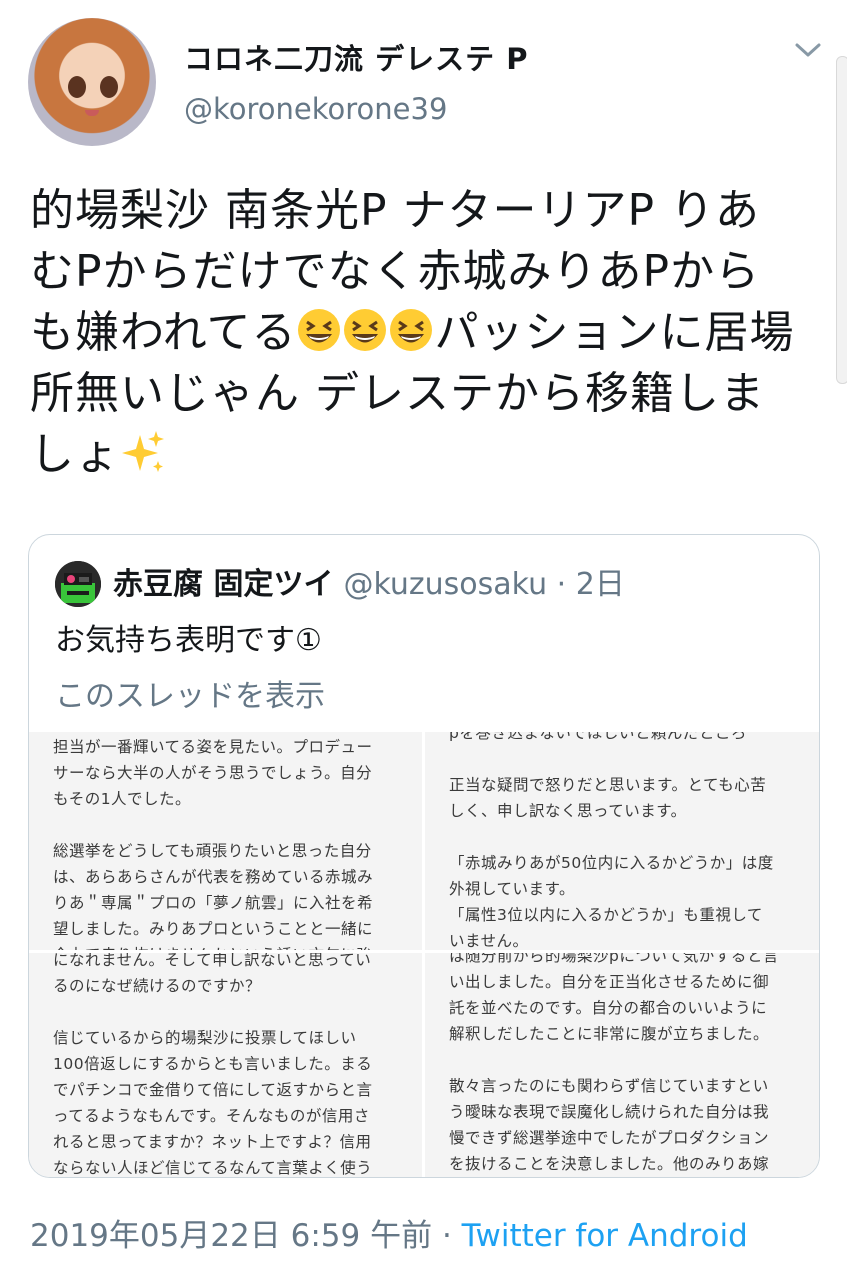  What do you see at coordinates (356, 57) in the screenshot?
I see `display-name: コロネ二刀流 デレステ P` at bounding box center [356, 57].